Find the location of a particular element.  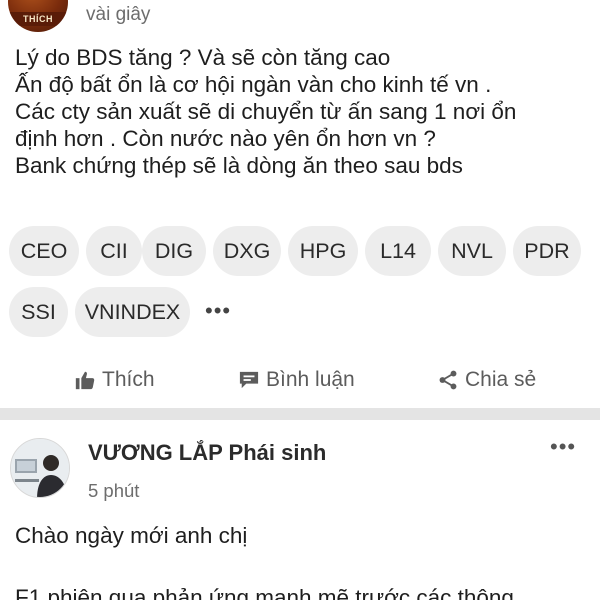

tag-l14: L14 is located at coordinates (398, 251).